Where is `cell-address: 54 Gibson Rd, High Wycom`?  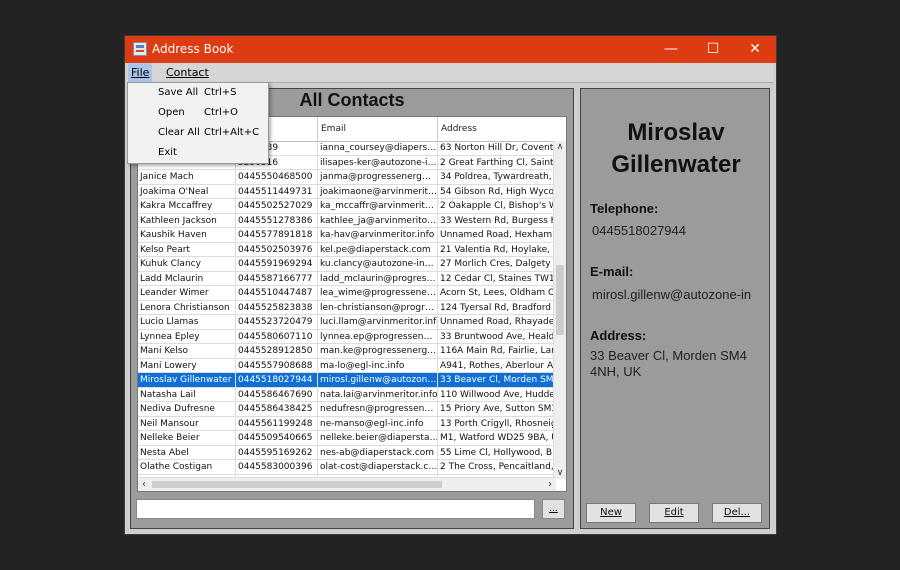 cell-address: 54 Gibson Rd, High Wycom is located at coordinates (498, 191).